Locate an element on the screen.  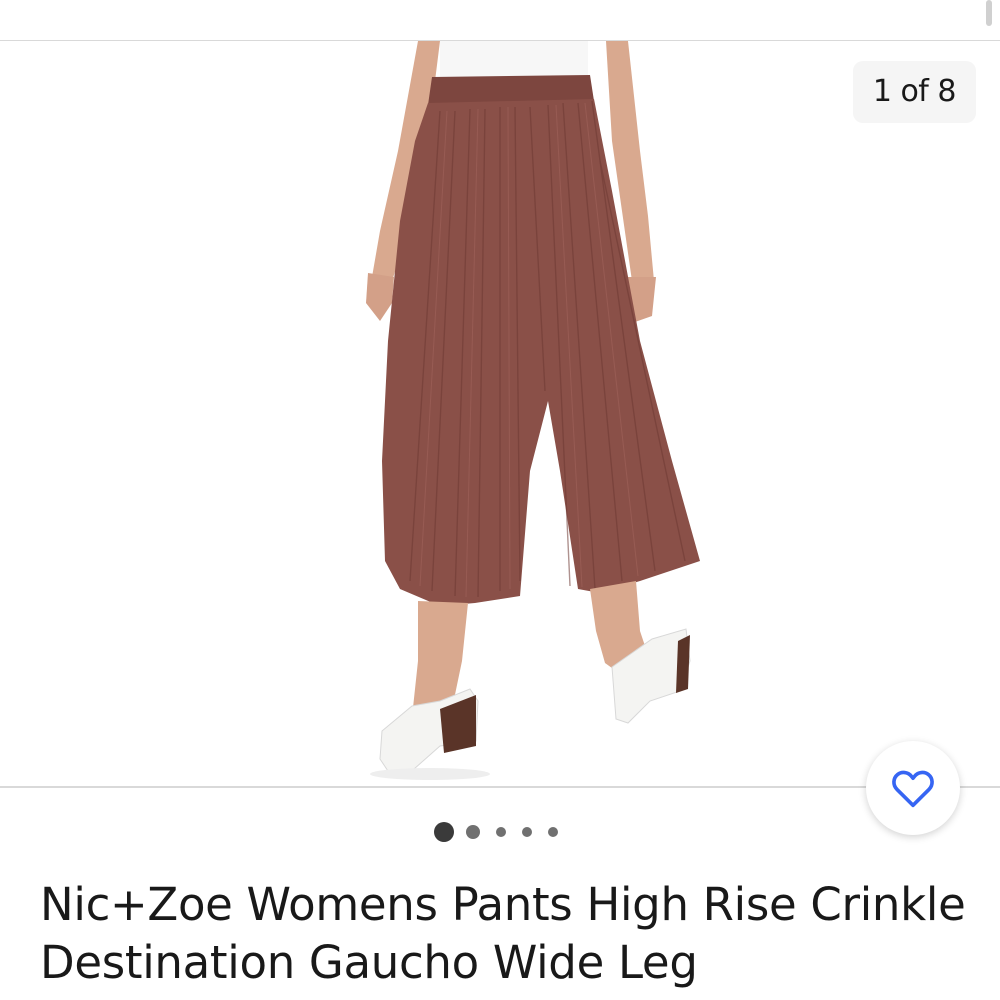
image-pagination-dots is located at coordinates (500, 832).